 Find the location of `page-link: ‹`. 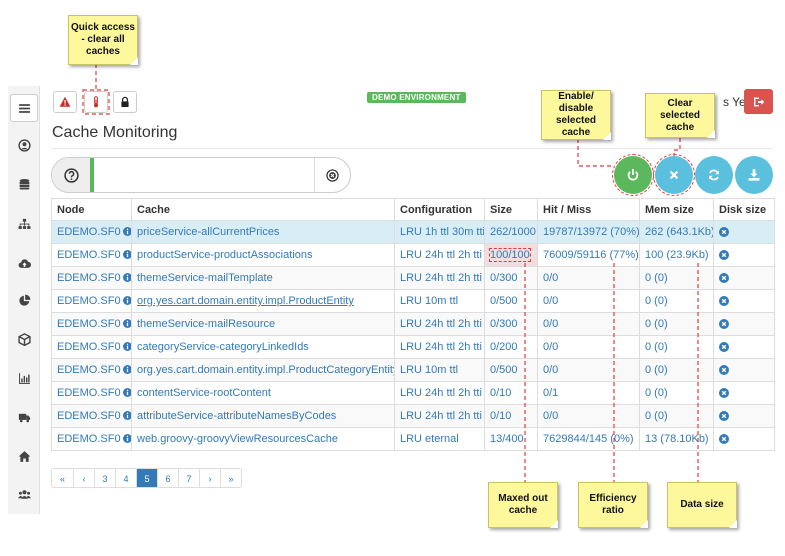

page-link: ‹ is located at coordinates (83, 478).